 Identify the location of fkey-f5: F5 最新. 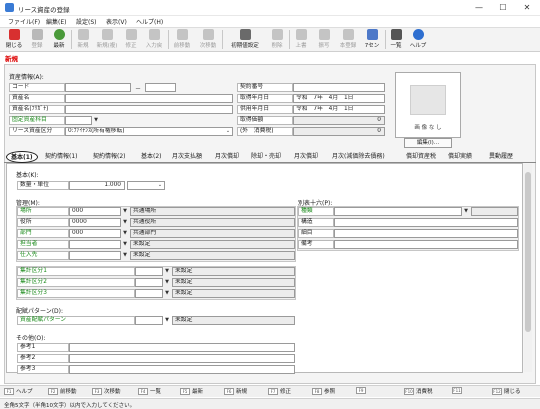
(191, 391).